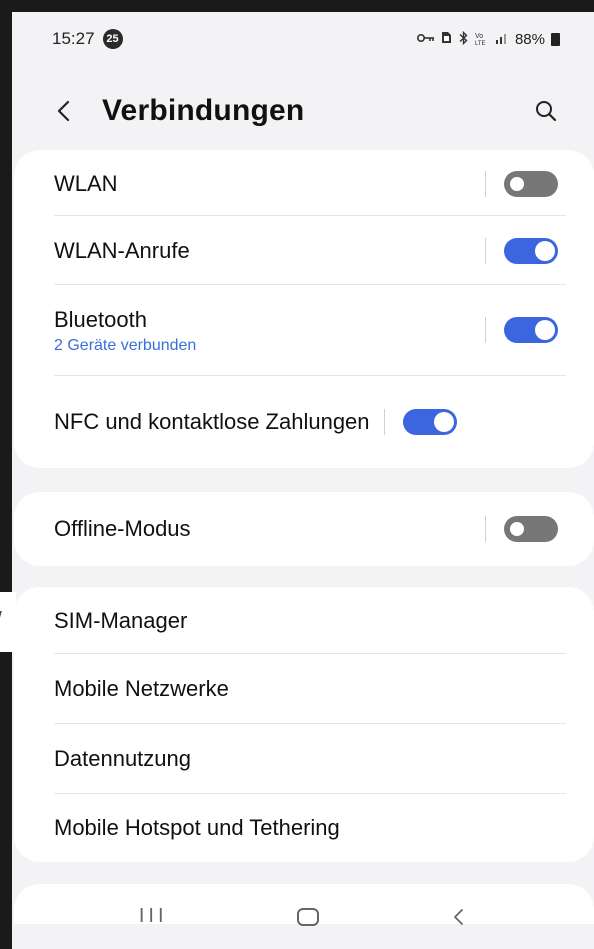  I want to click on wlan-calls-toggle, so click(531, 251).